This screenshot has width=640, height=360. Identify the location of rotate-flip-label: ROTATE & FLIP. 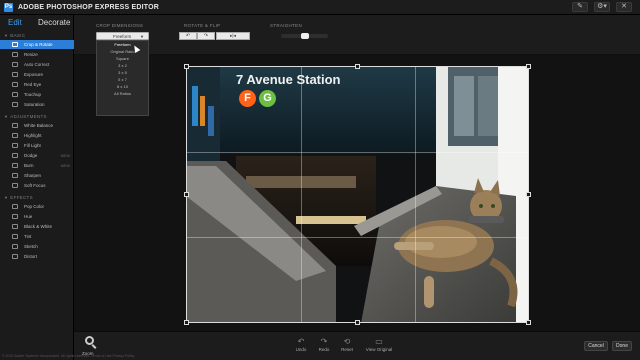
(202, 25).